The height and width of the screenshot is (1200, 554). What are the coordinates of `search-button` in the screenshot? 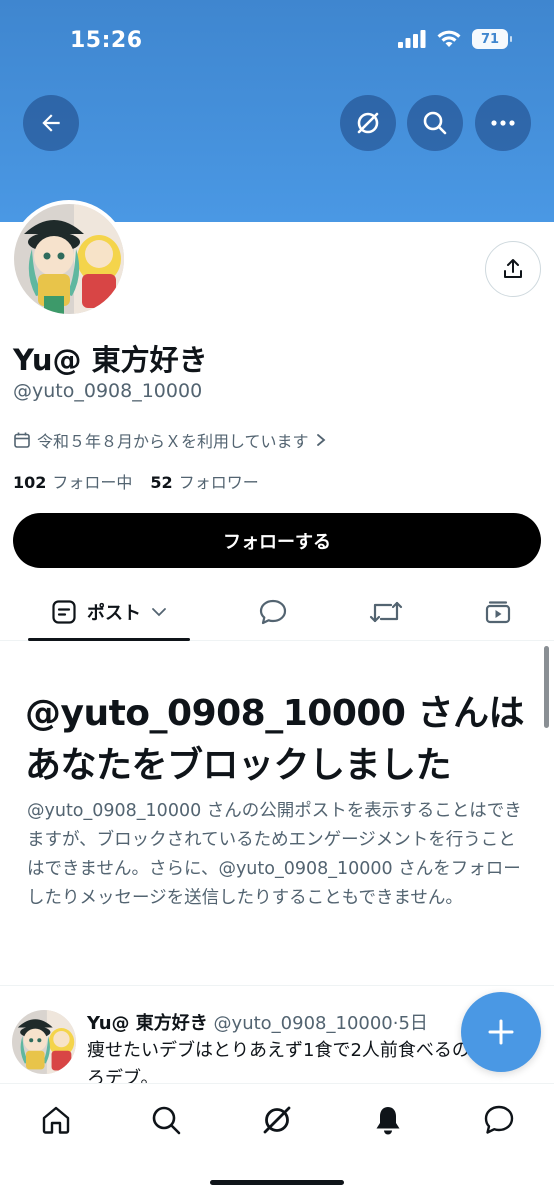 It's located at (435, 123).